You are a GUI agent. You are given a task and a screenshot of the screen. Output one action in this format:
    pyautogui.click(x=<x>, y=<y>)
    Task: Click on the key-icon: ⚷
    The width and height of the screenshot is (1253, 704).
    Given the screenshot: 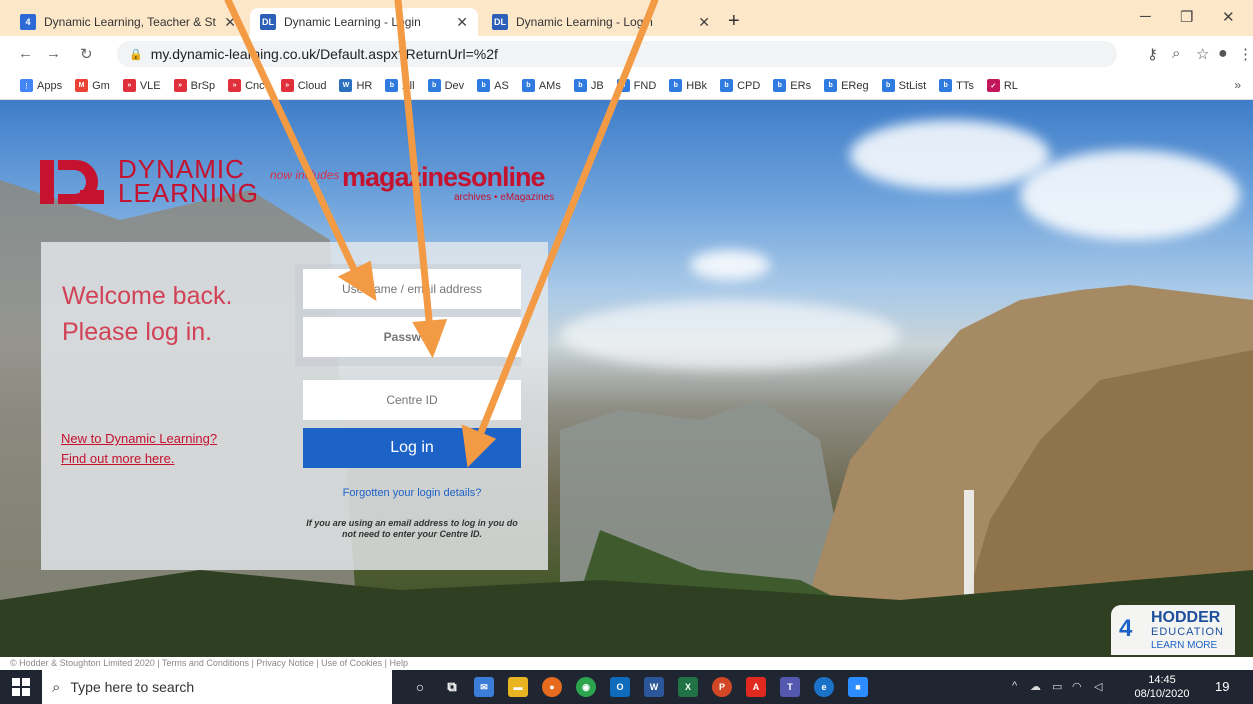 What is the action you would take?
    pyautogui.click(x=1152, y=54)
    